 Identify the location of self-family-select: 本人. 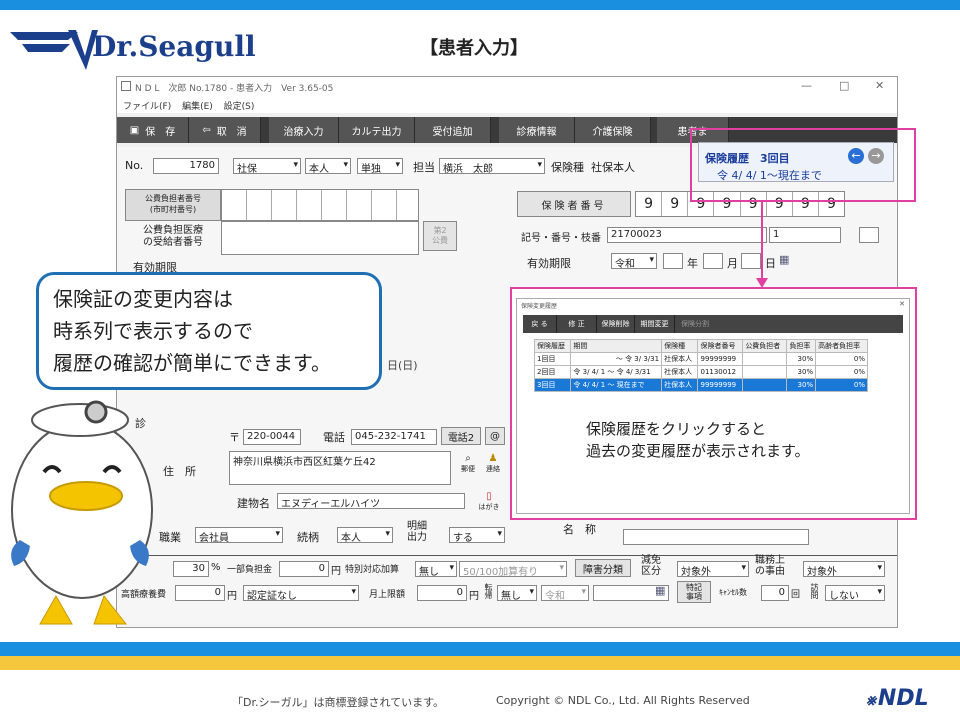
(328, 166).